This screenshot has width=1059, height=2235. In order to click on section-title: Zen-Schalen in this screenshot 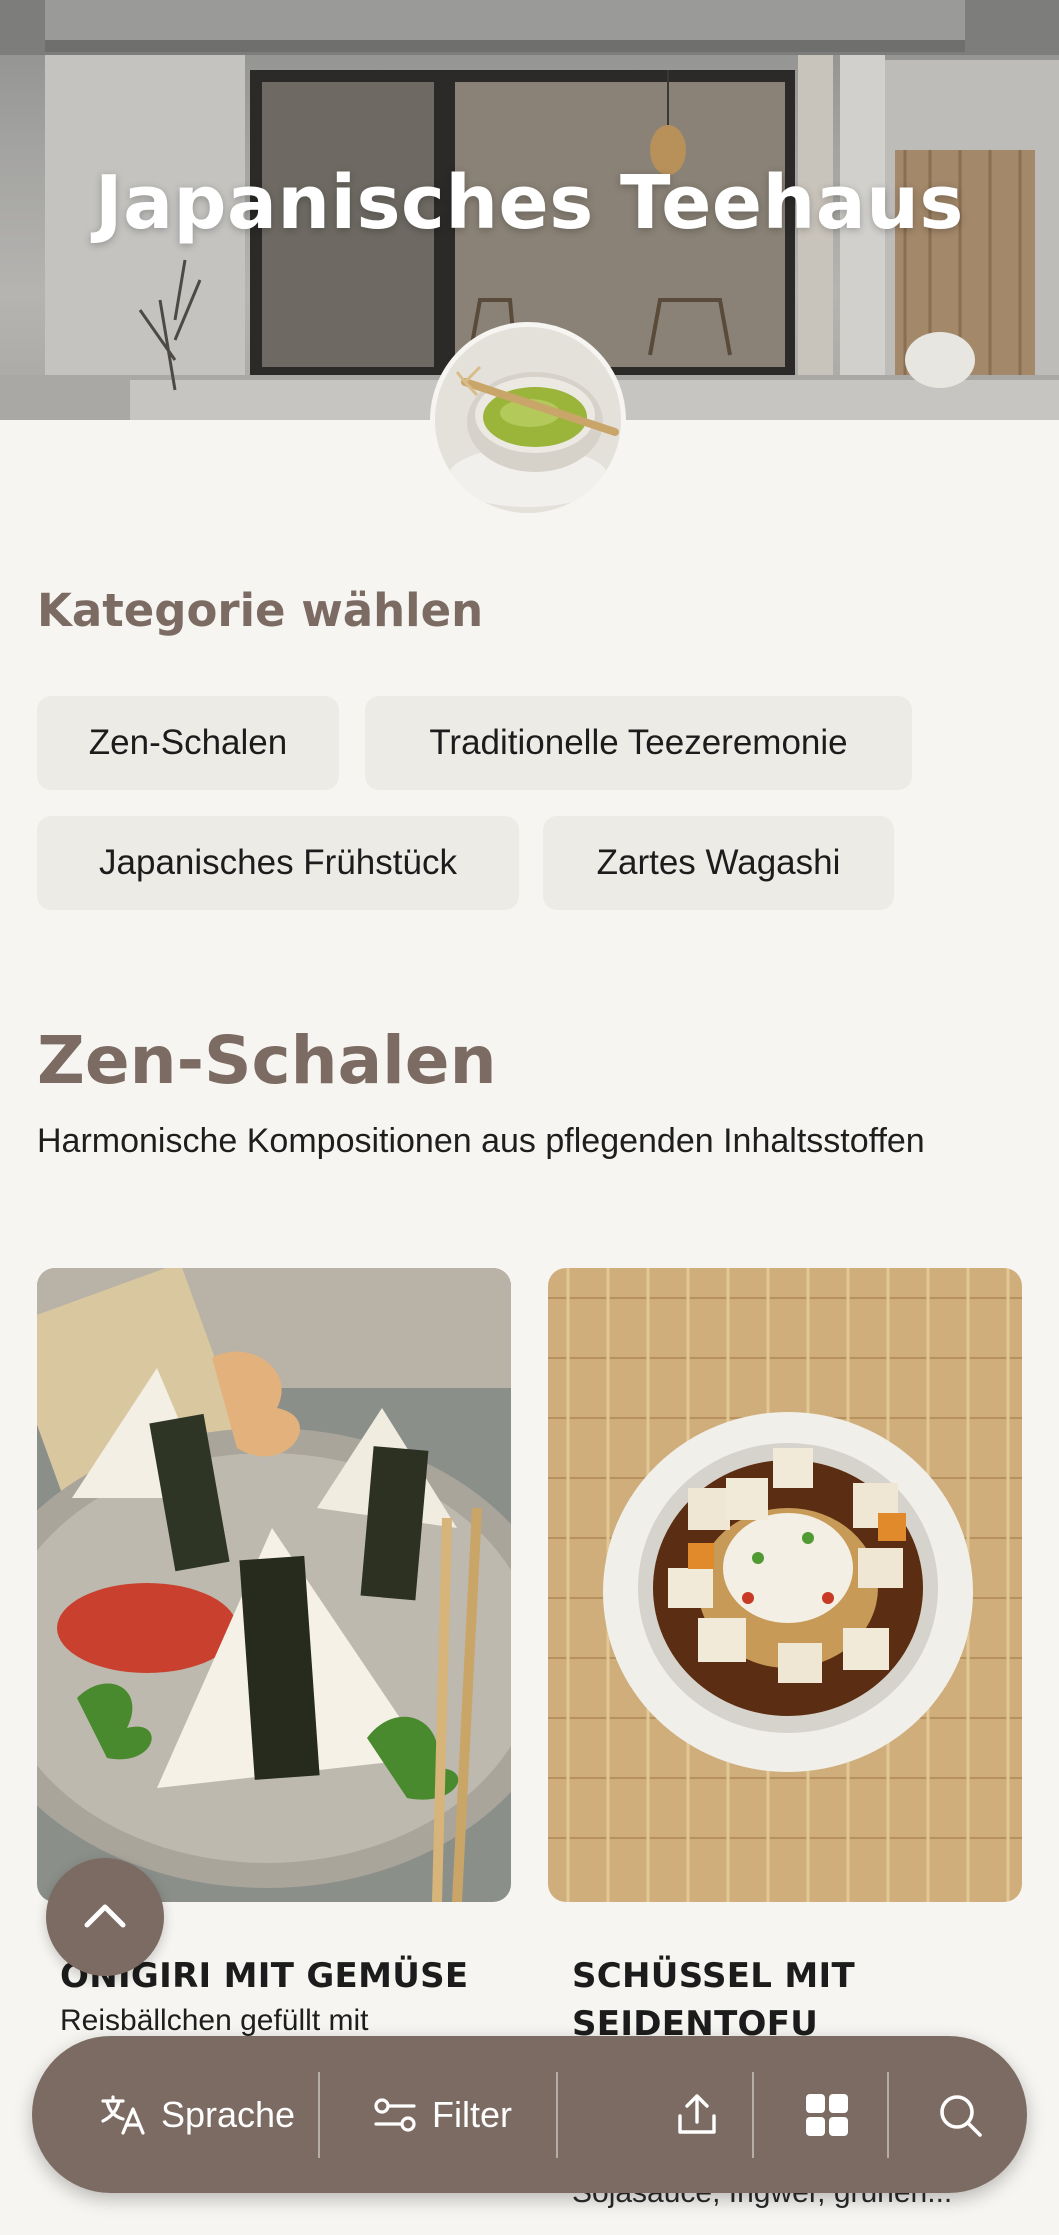, I will do `click(267, 1060)`.